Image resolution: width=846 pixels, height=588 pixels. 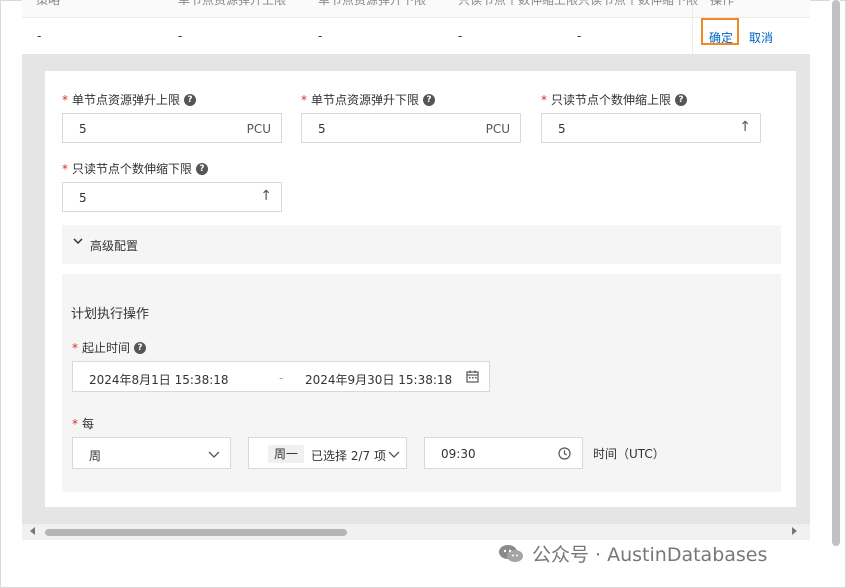 I want to click on watermark: 公众号 · AustinDatabases, so click(x=632, y=553).